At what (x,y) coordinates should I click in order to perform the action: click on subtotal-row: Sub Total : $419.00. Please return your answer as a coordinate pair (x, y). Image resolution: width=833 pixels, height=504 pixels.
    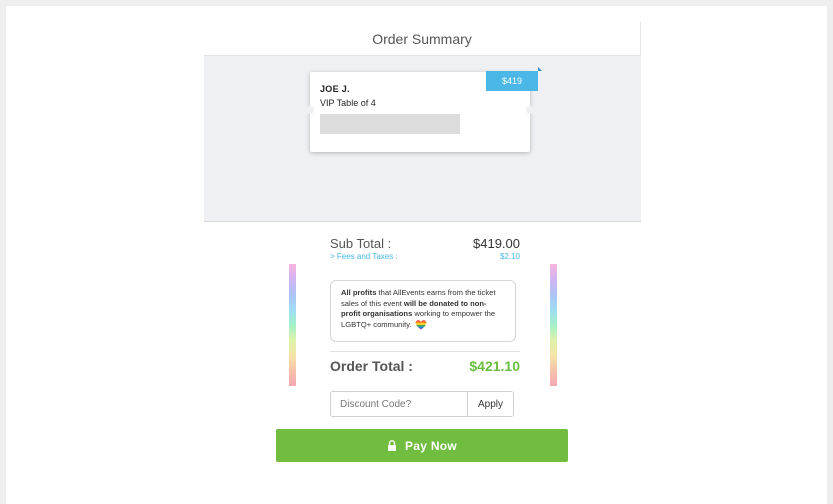
    Looking at the image, I should click on (425, 243).